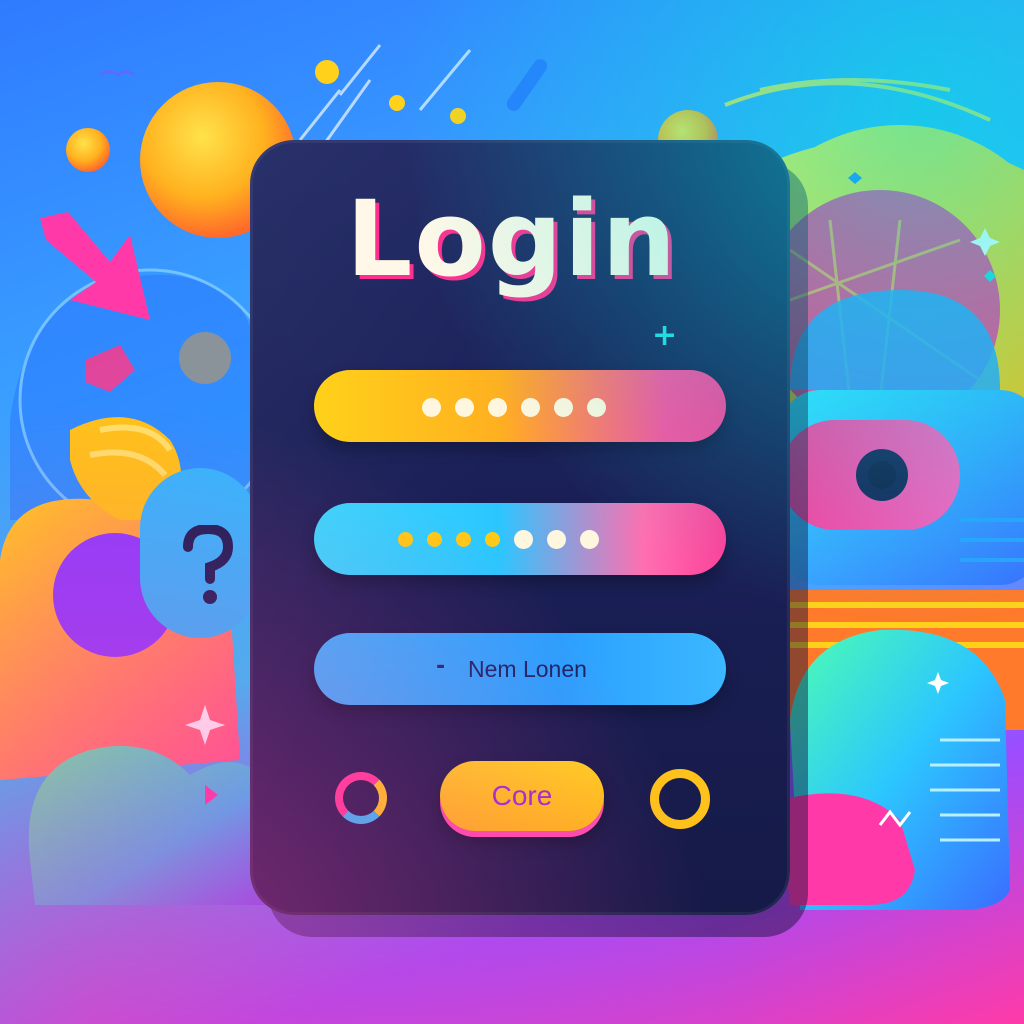  Describe the element at coordinates (514, 407) in the screenshot. I see `username-masked-dots` at that location.